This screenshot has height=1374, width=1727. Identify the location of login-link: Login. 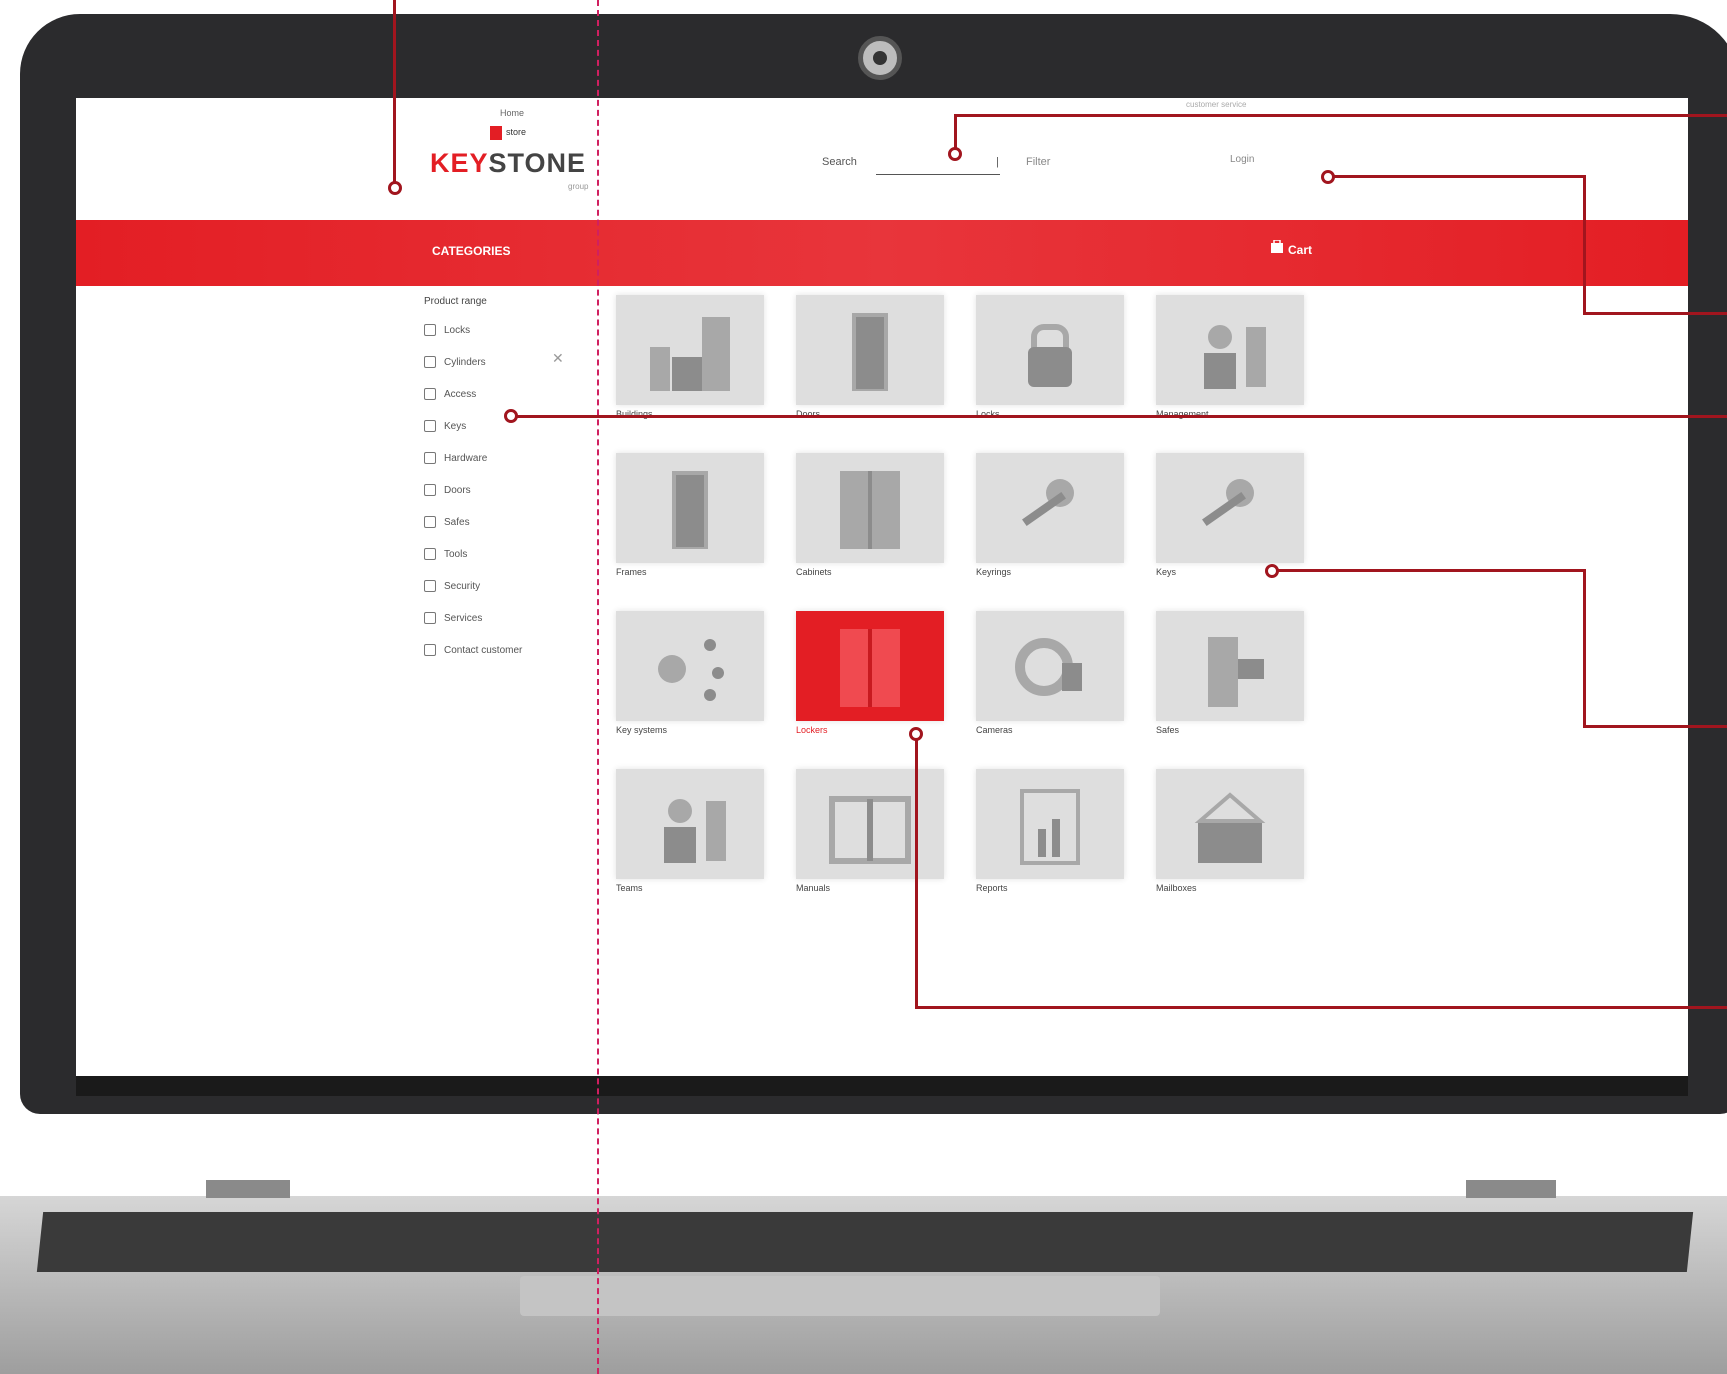
(1242, 159).